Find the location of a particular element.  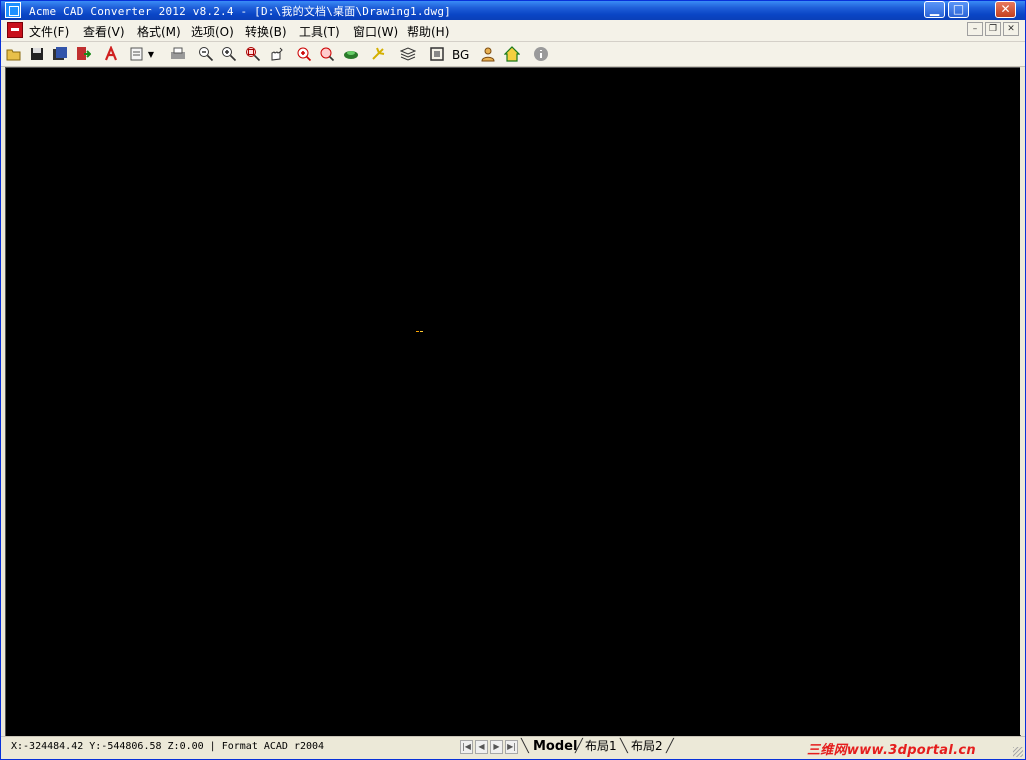

mdi-close-button: ✕ is located at coordinates (1011, 29).